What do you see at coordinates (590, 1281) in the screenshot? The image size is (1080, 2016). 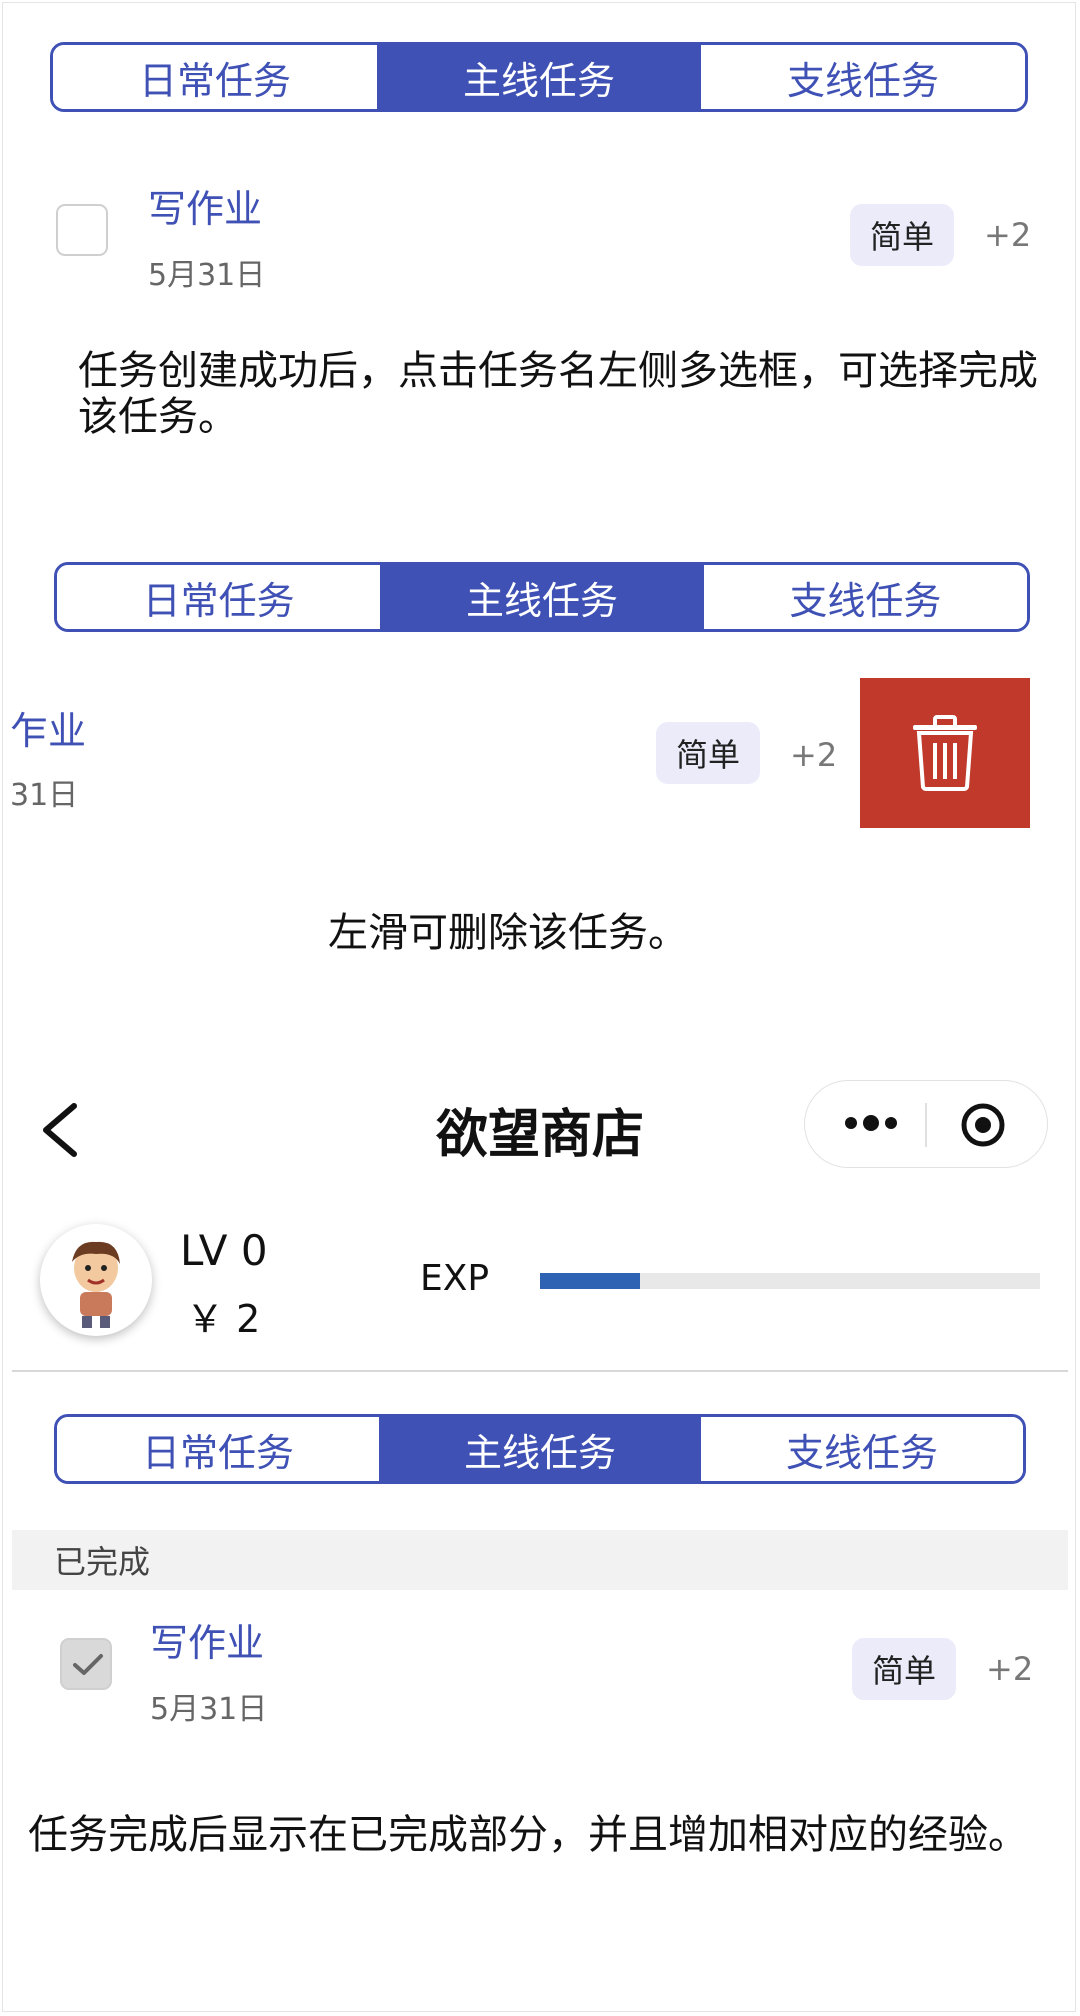 I see `exp-progress-fill` at bounding box center [590, 1281].